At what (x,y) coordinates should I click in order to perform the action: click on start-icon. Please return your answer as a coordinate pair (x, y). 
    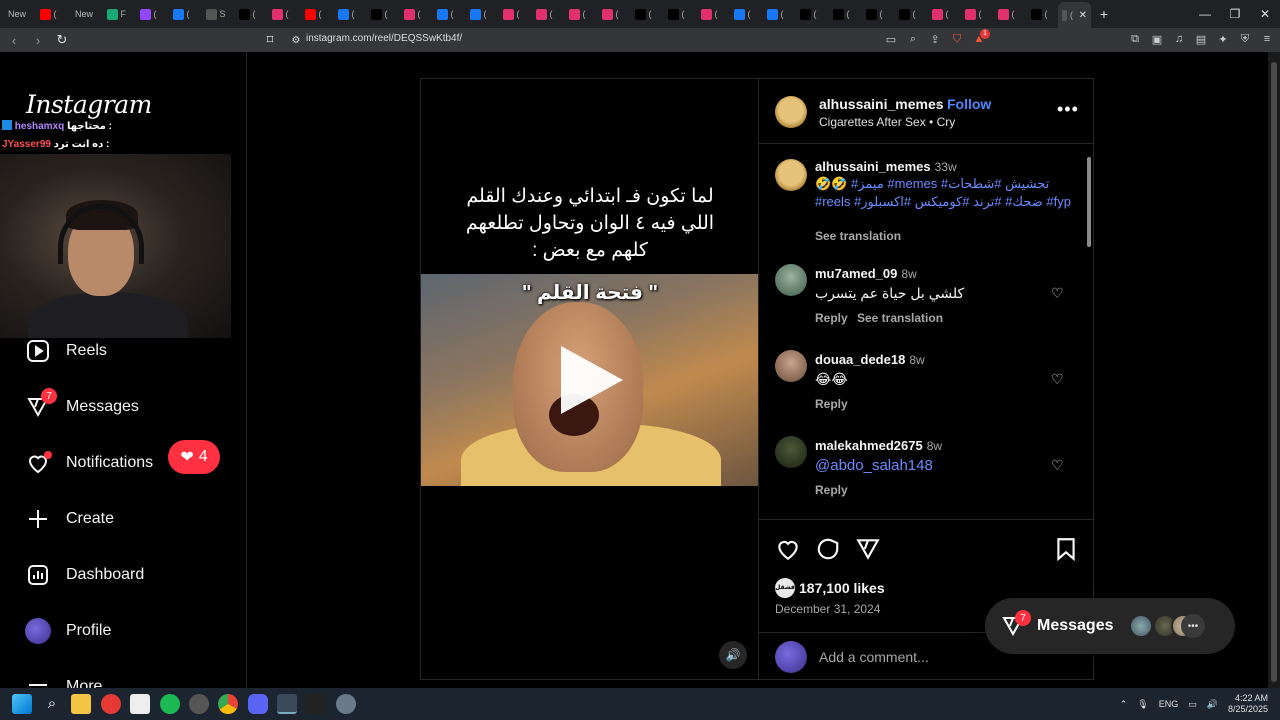
    Looking at the image, I should click on (22, 704).